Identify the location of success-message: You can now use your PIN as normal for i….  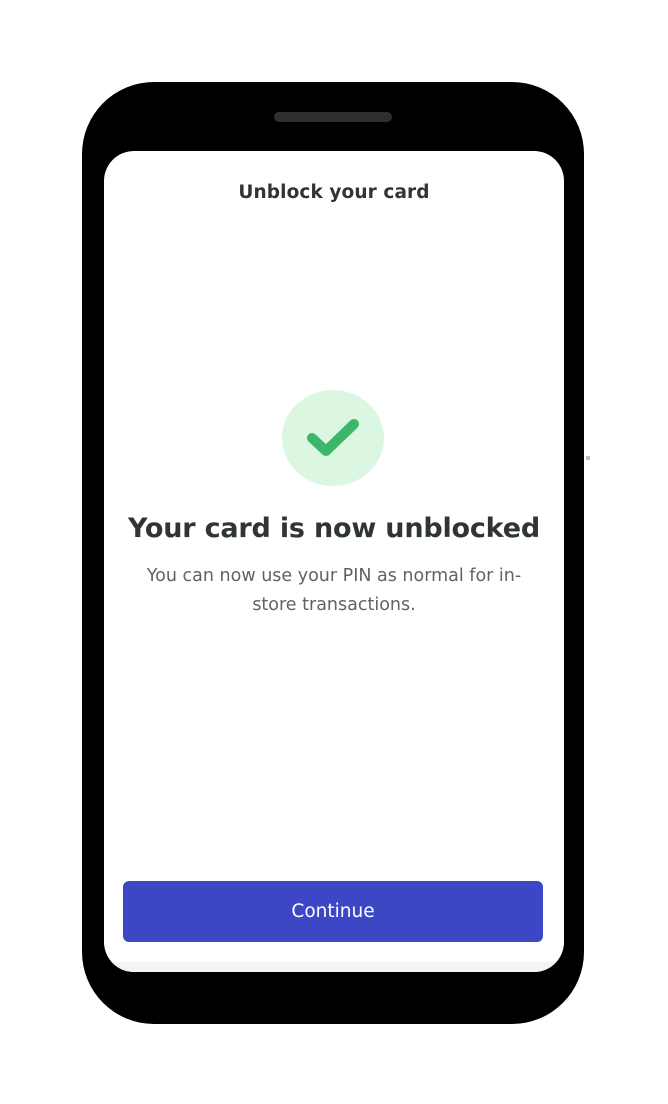
(334, 590).